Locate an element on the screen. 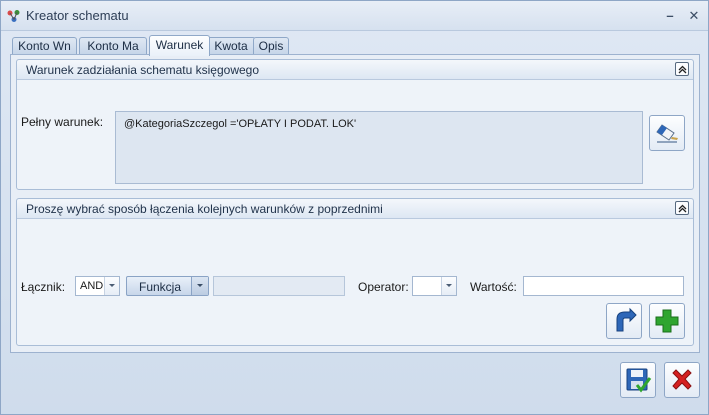 Image resolution: width=709 pixels, height=415 pixels. cancel-x-icon is located at coordinates (682, 379).